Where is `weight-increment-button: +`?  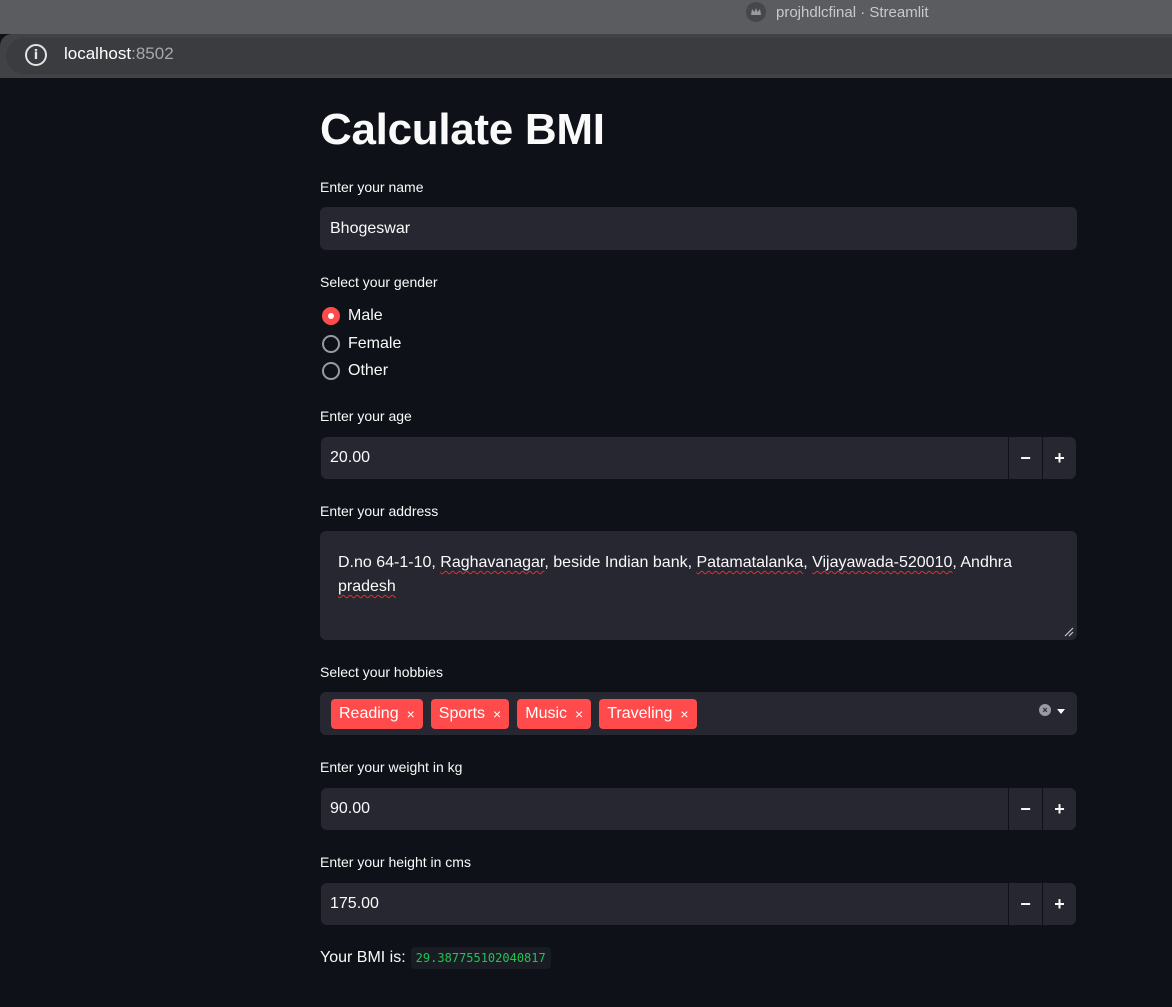
weight-increment-button: + is located at coordinates (1059, 809).